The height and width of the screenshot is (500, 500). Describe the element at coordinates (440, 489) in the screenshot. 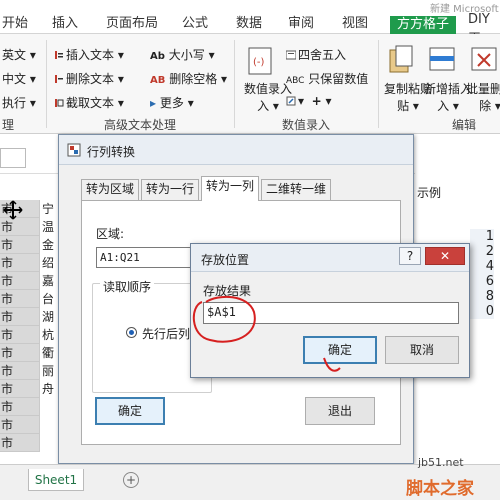

I see `watermark-name: 脚本之家` at that location.